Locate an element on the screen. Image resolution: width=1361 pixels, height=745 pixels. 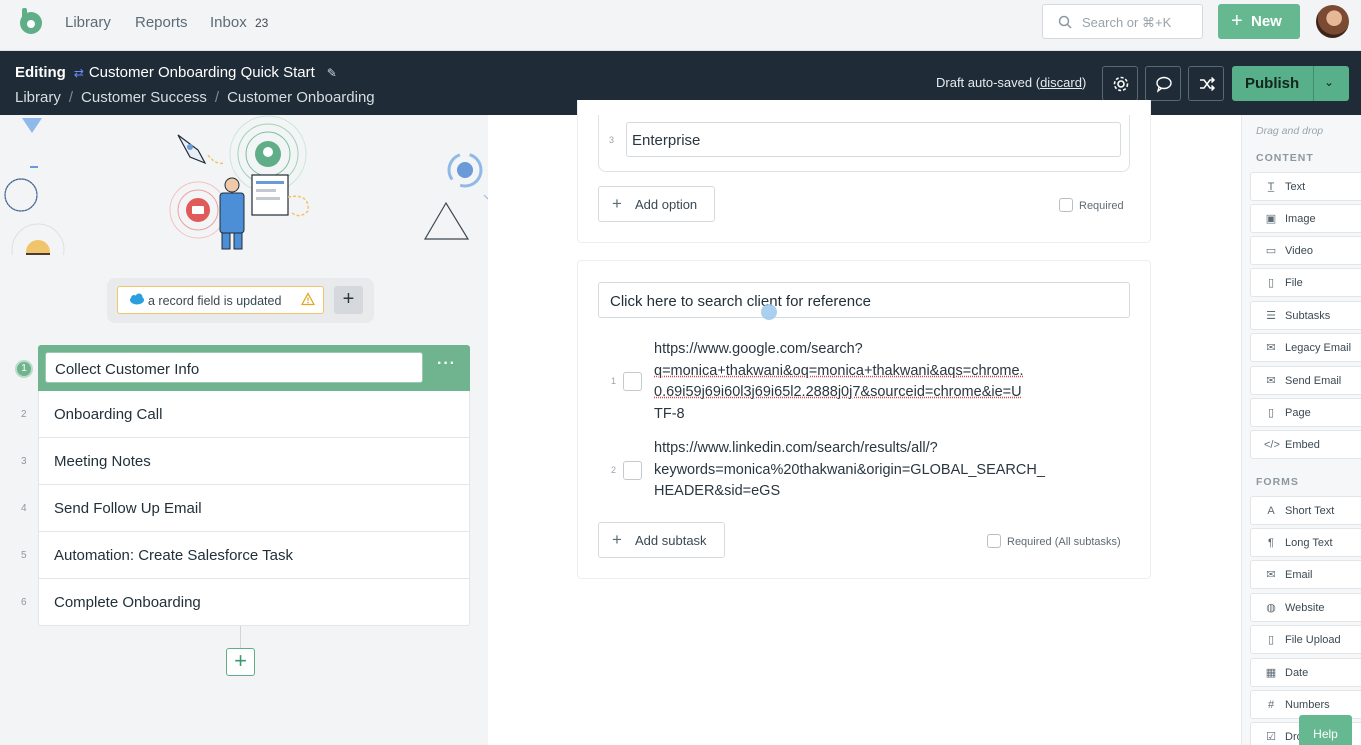
nav-reports: Reports is located at coordinates (161, 22).